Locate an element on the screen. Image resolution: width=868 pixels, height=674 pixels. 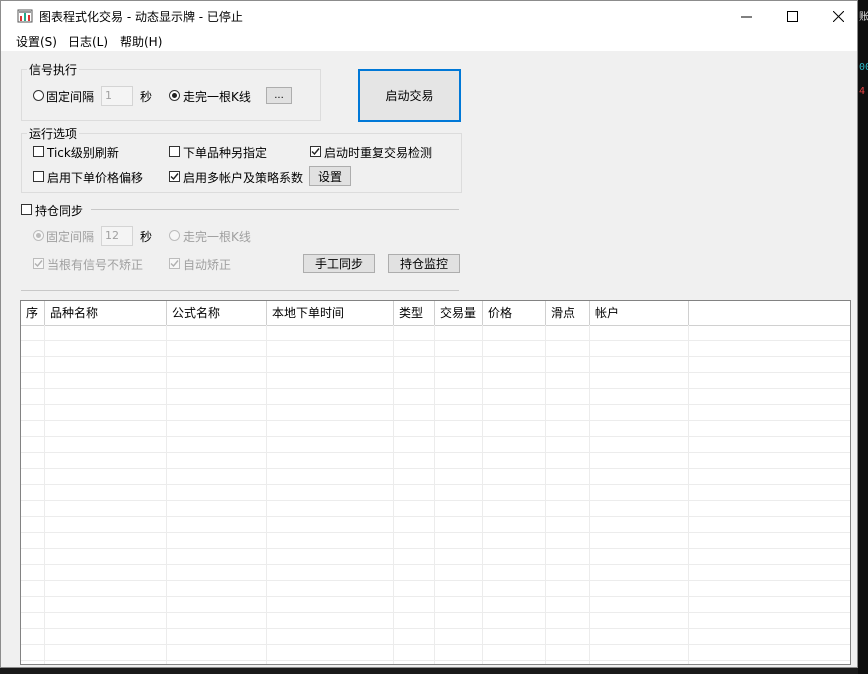
no-correct-checkbox is located at coordinates (38, 263).